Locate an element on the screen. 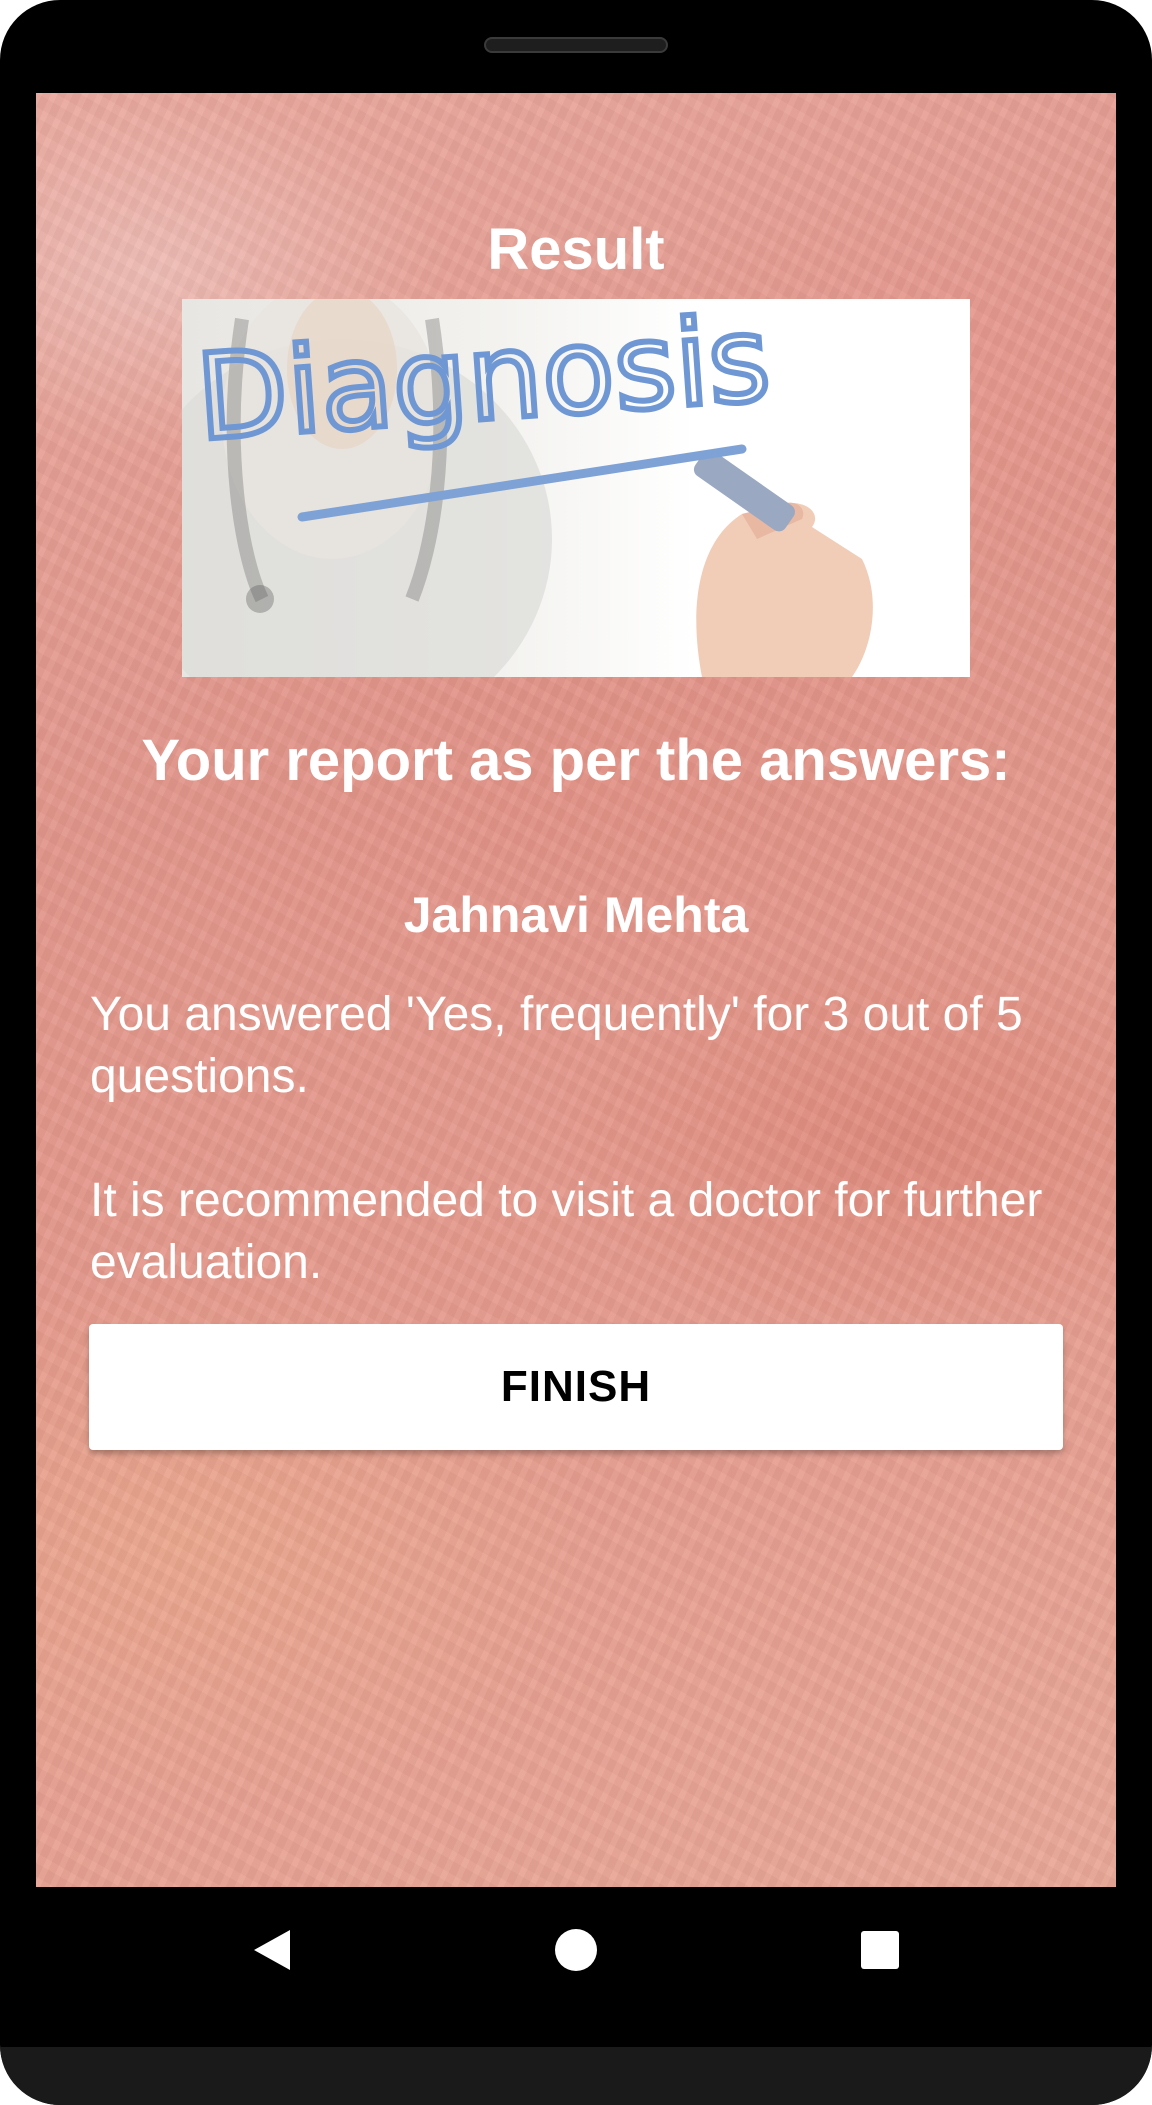 The height and width of the screenshot is (2105, 1152). patient-name: Jahnavi Mehta is located at coordinates (576, 915).